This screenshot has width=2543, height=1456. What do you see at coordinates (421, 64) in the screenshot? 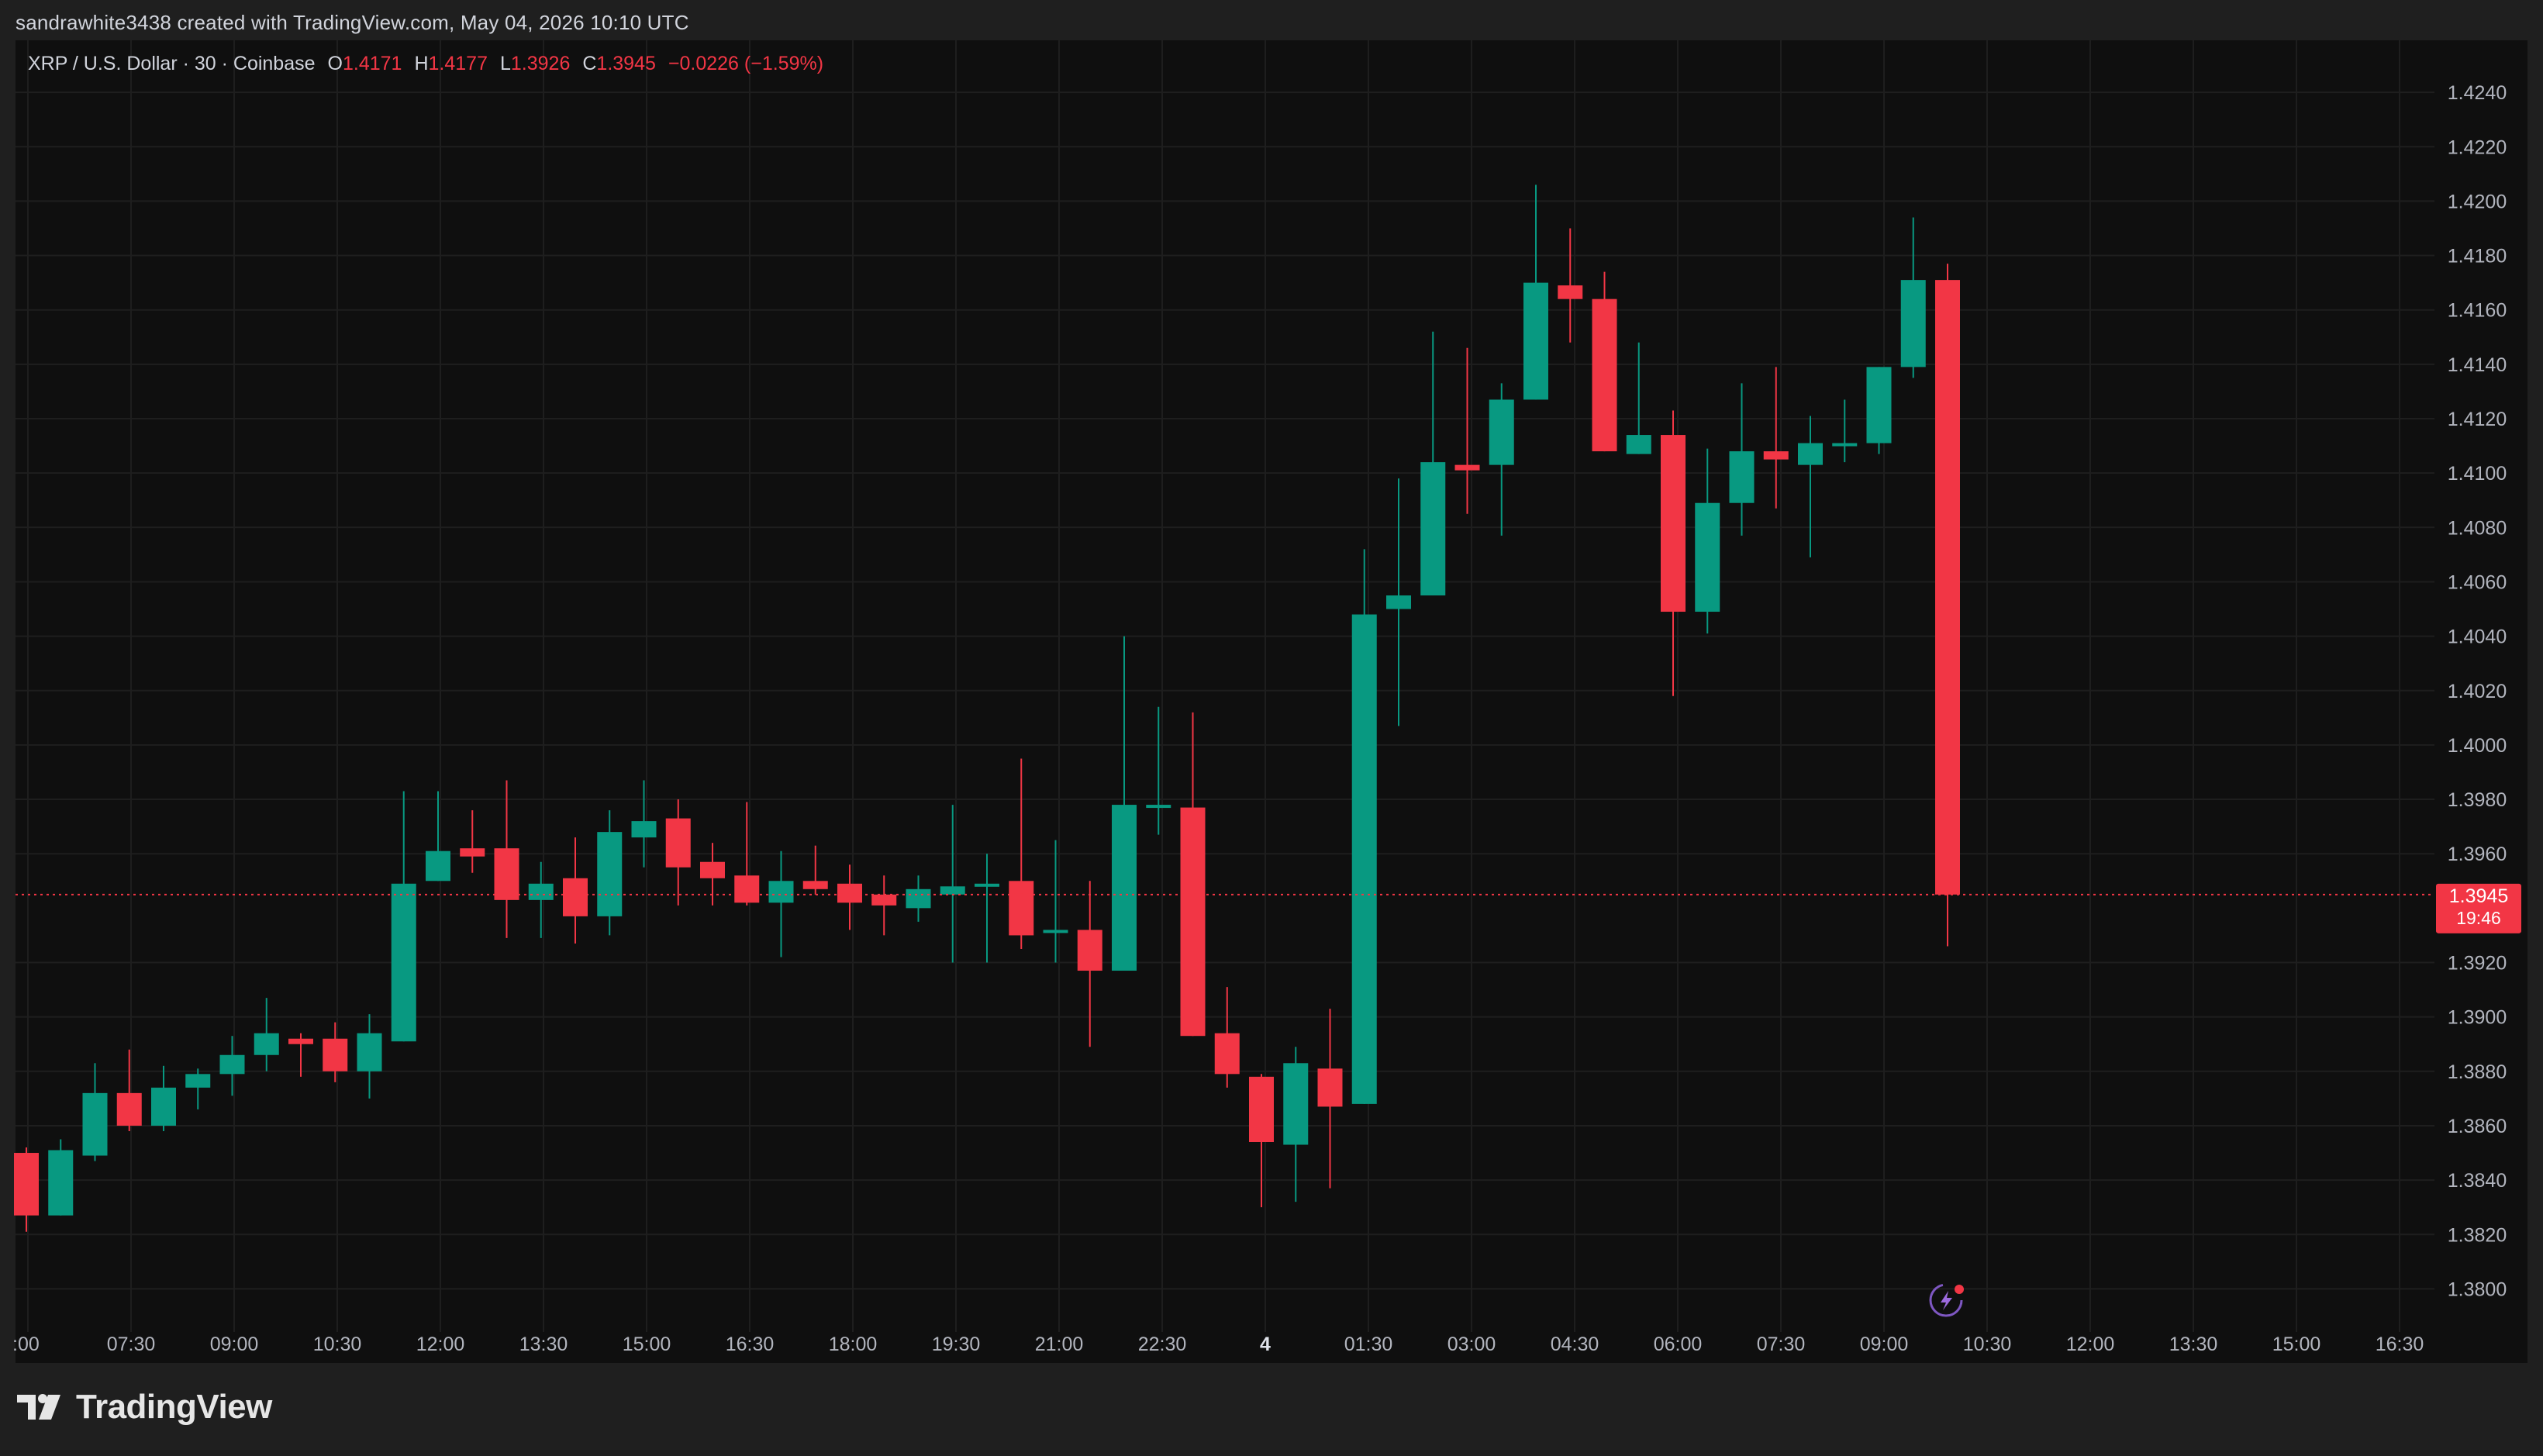
I see `high-label: H` at bounding box center [421, 64].